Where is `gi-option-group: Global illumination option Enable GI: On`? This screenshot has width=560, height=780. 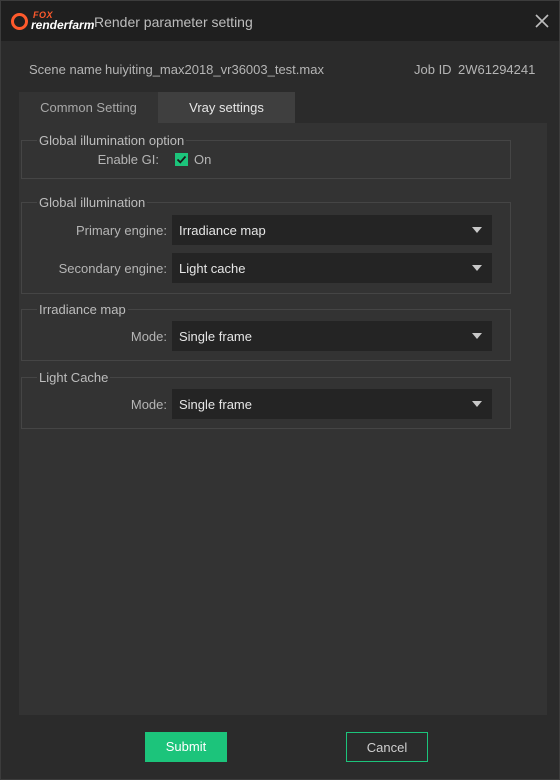
gi-option-group: Global illumination option Enable GI: On is located at coordinates (266, 156).